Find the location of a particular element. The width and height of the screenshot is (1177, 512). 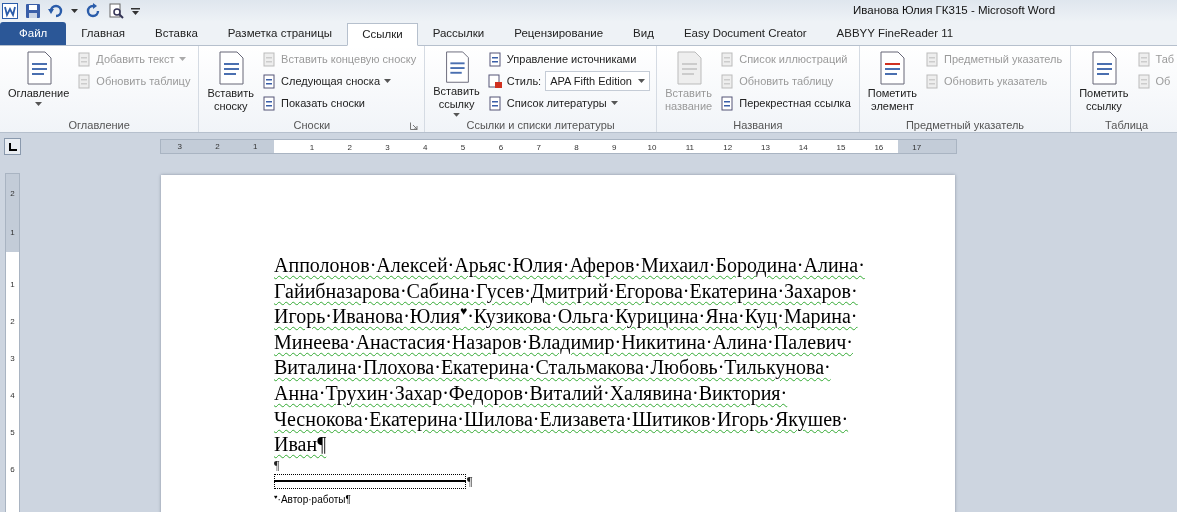

ruler-number: 12 is located at coordinates (728, 147).